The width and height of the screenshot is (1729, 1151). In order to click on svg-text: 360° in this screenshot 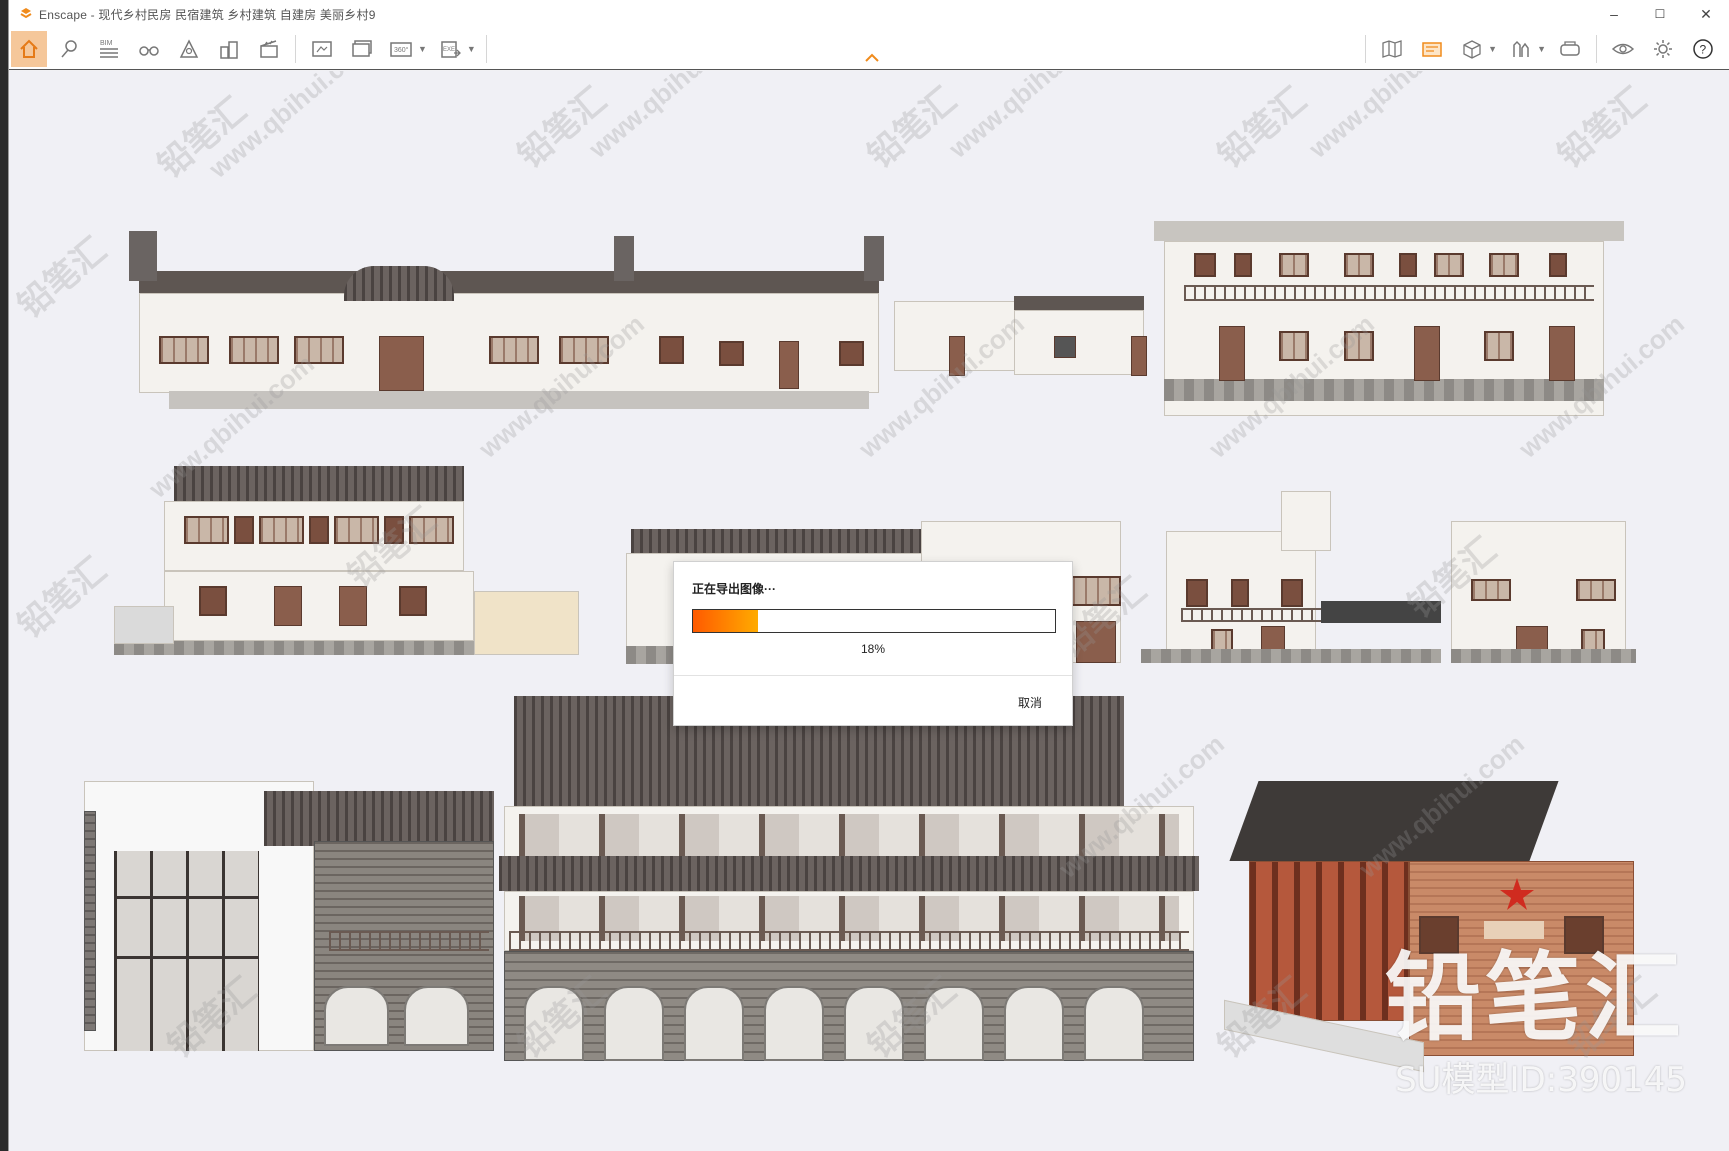, I will do `click(401, 50)`.